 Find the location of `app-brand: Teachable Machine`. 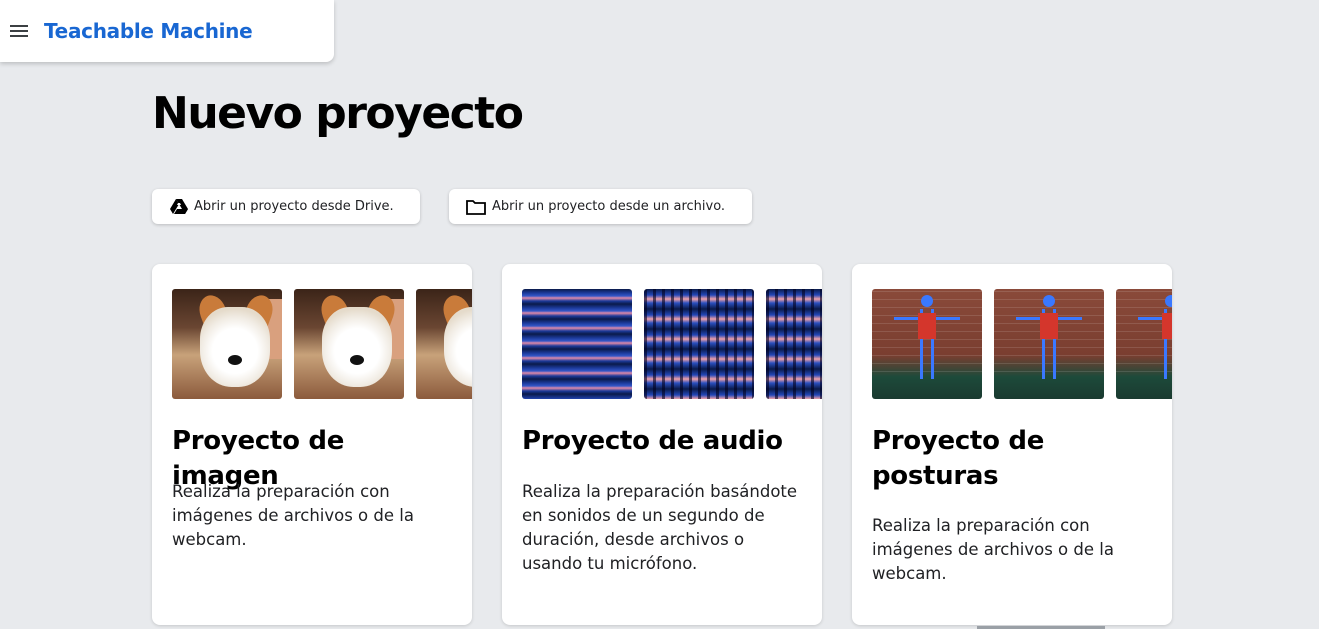

app-brand: Teachable Machine is located at coordinates (148, 31).